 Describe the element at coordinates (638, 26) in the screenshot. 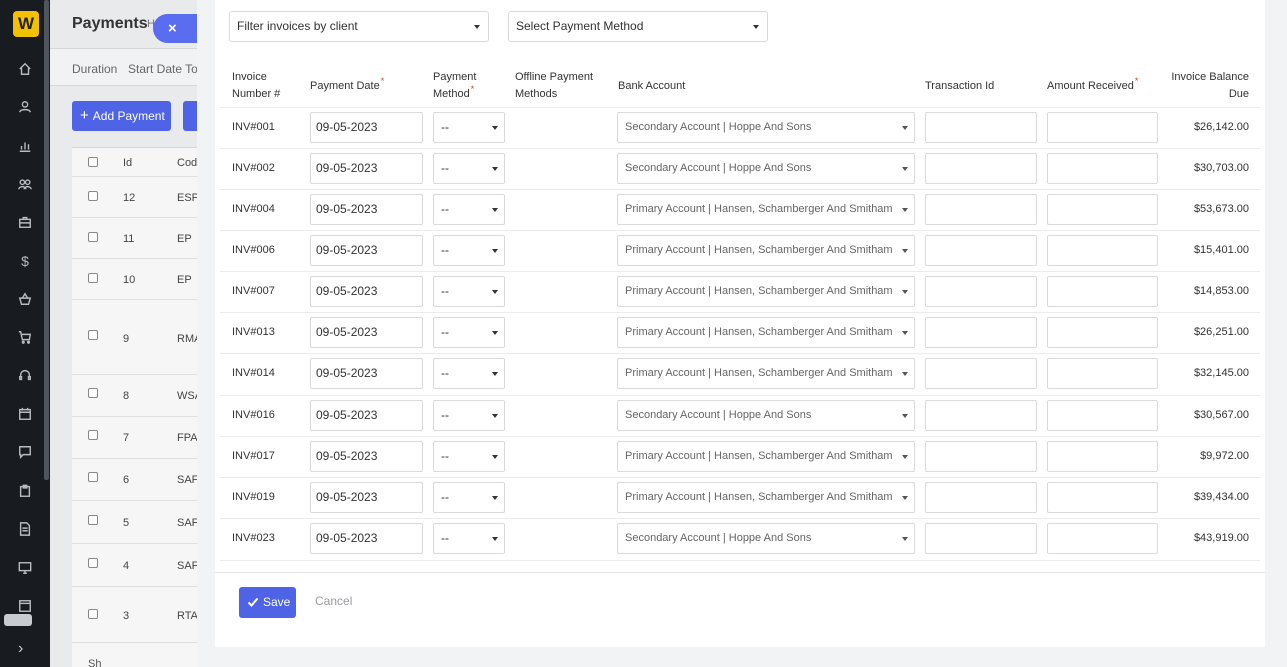

I see `filter-payment-method-select: Select Payment Method` at that location.